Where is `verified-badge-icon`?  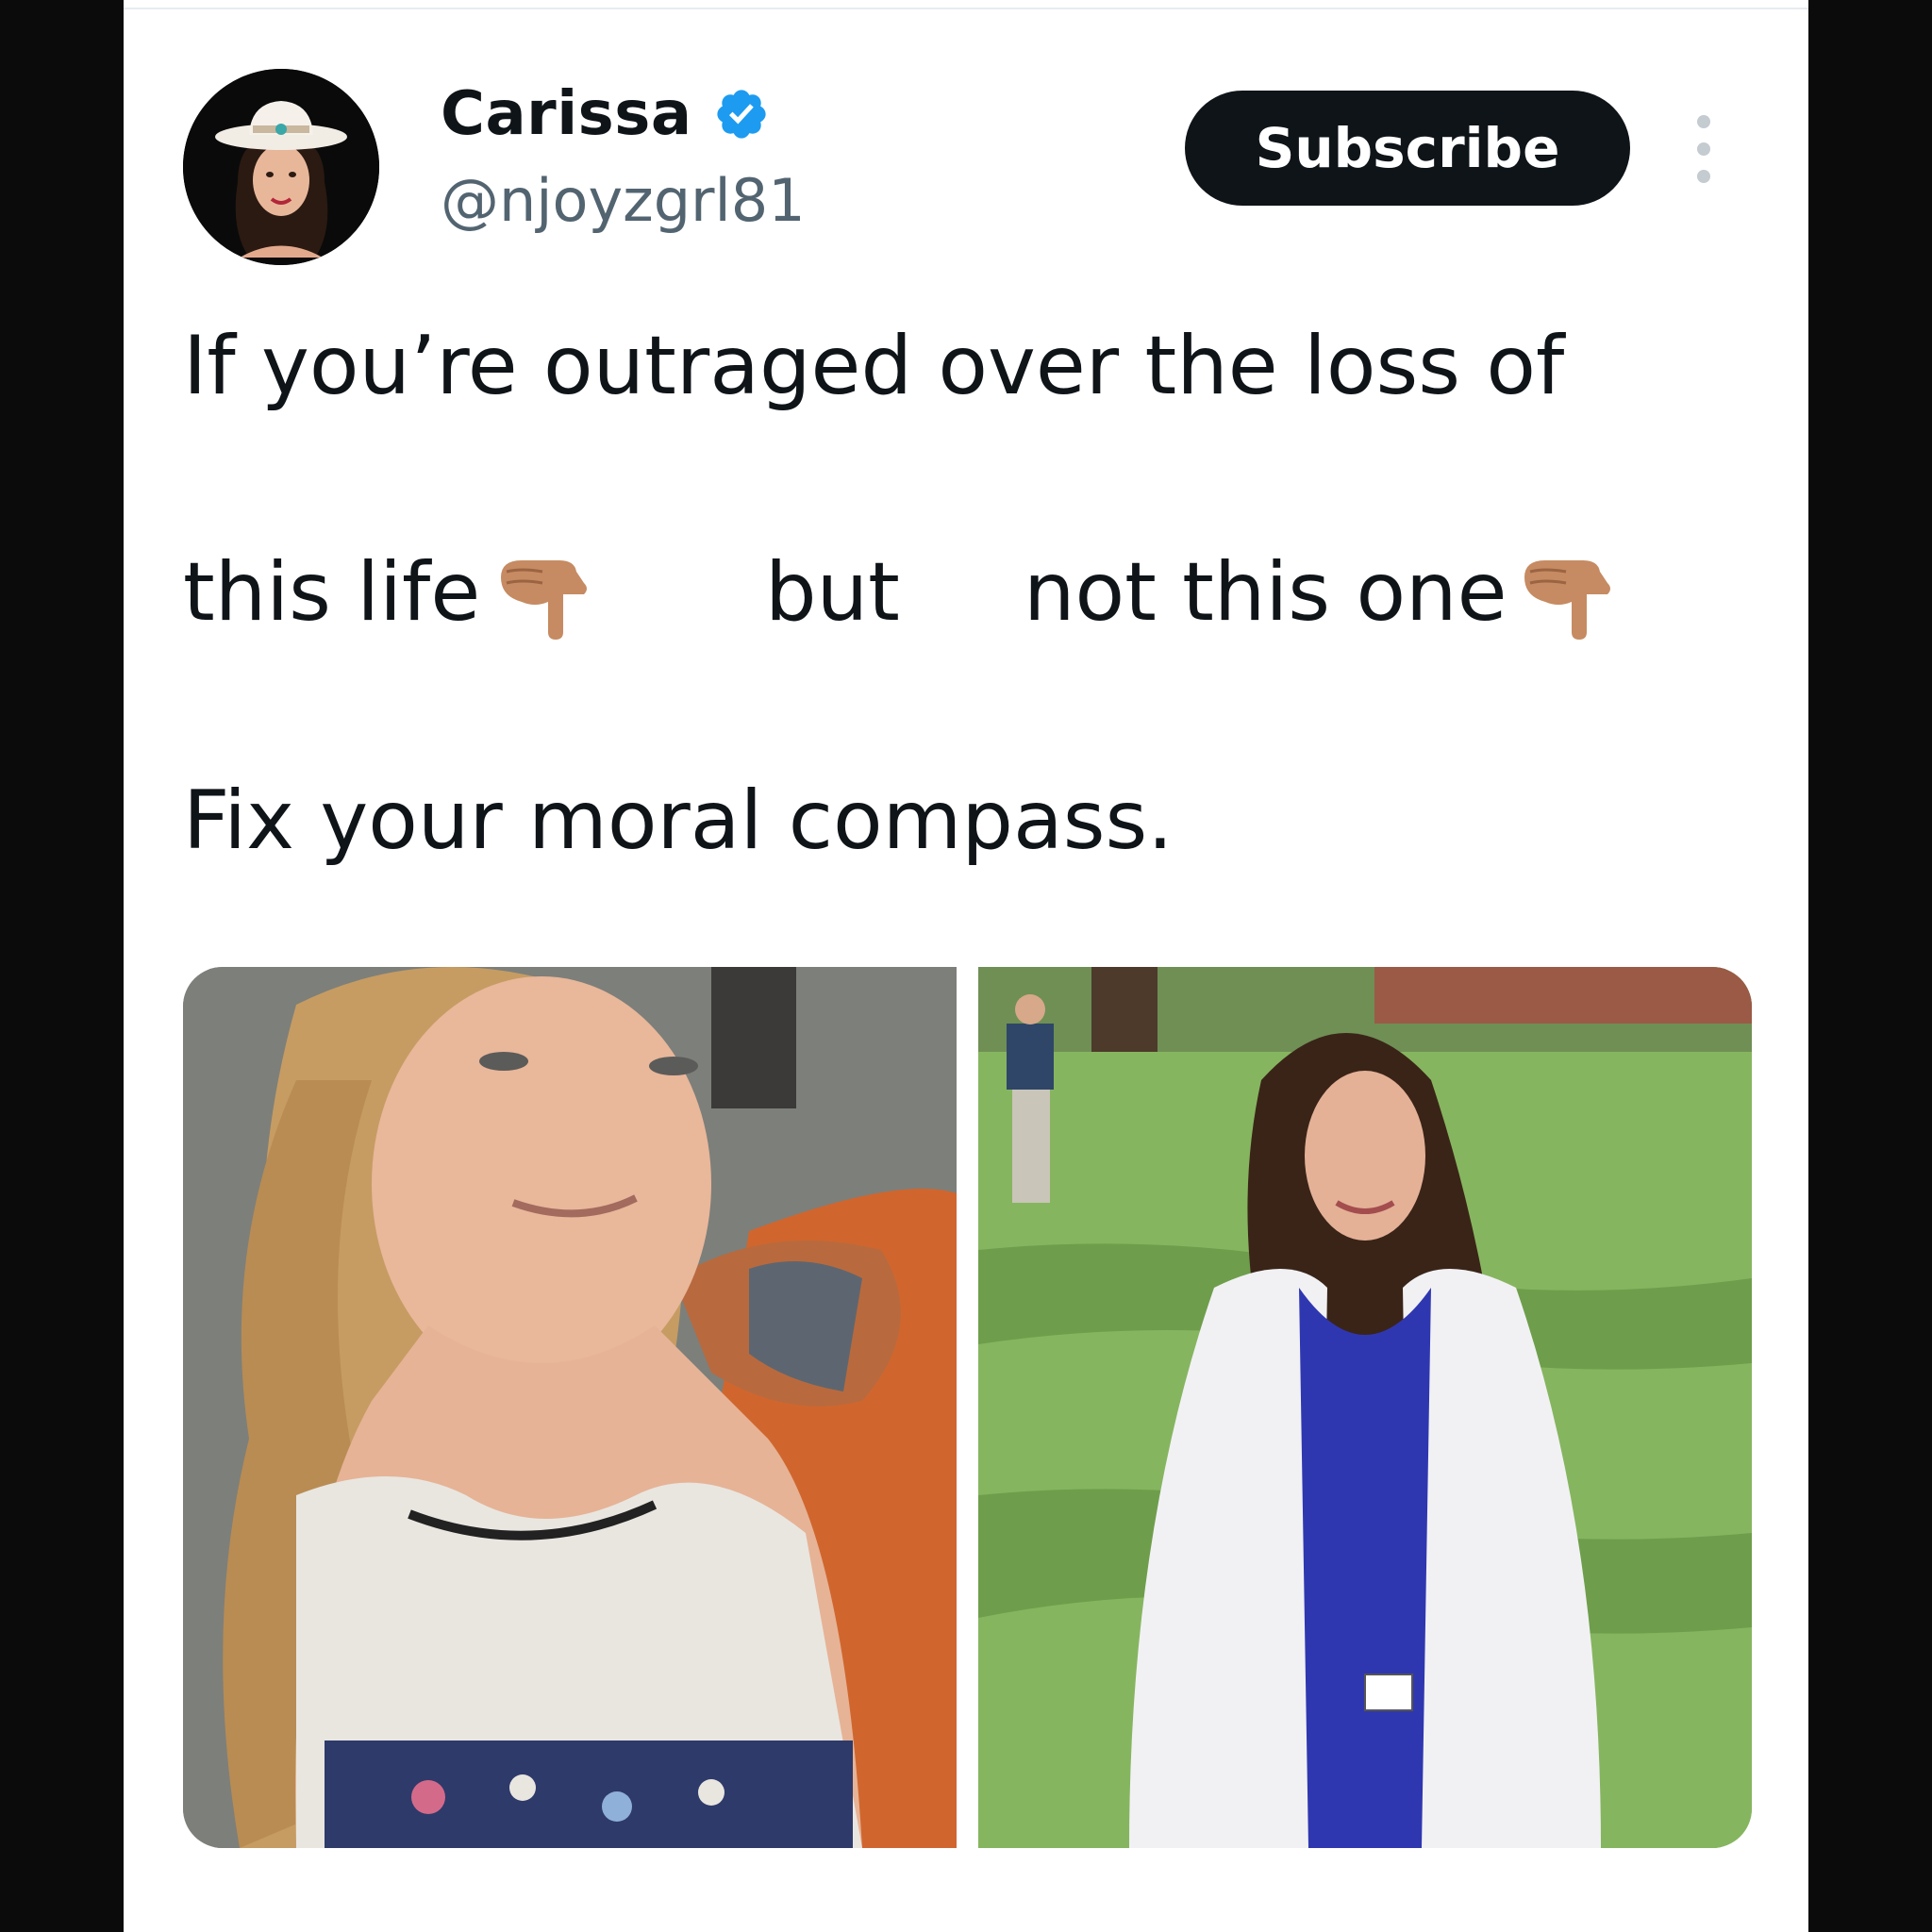
verified-badge-icon is located at coordinates (741, 115).